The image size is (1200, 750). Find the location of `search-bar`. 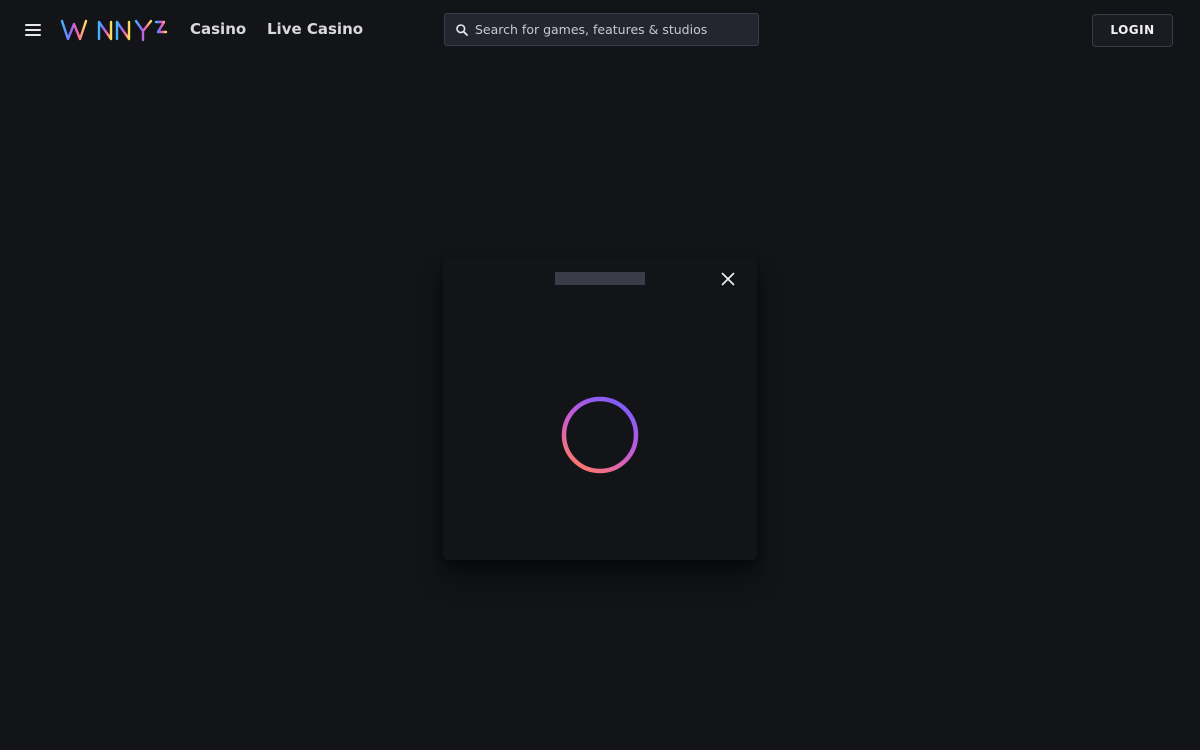

search-bar is located at coordinates (601, 29).